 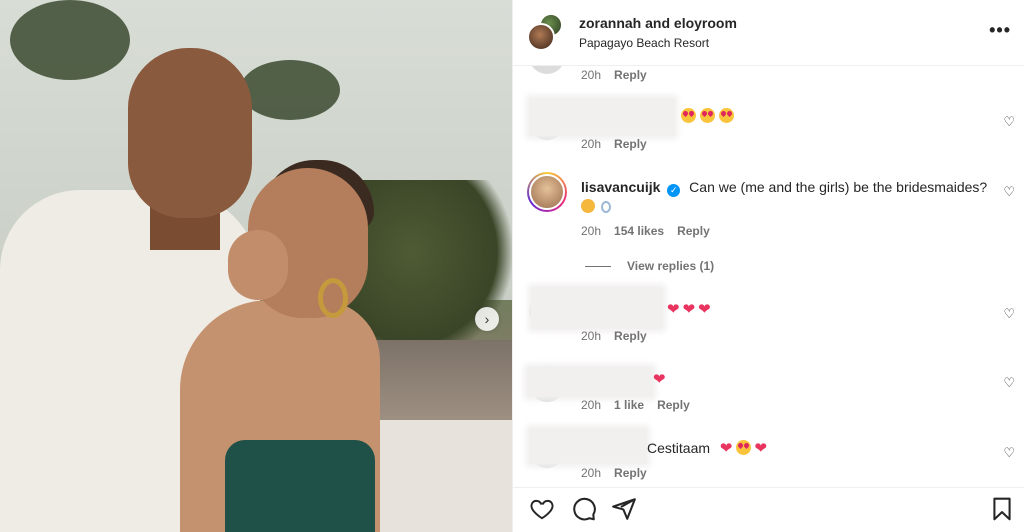 What do you see at coordinates (605, 207) in the screenshot?
I see `ring-emoji-icon` at bounding box center [605, 207].